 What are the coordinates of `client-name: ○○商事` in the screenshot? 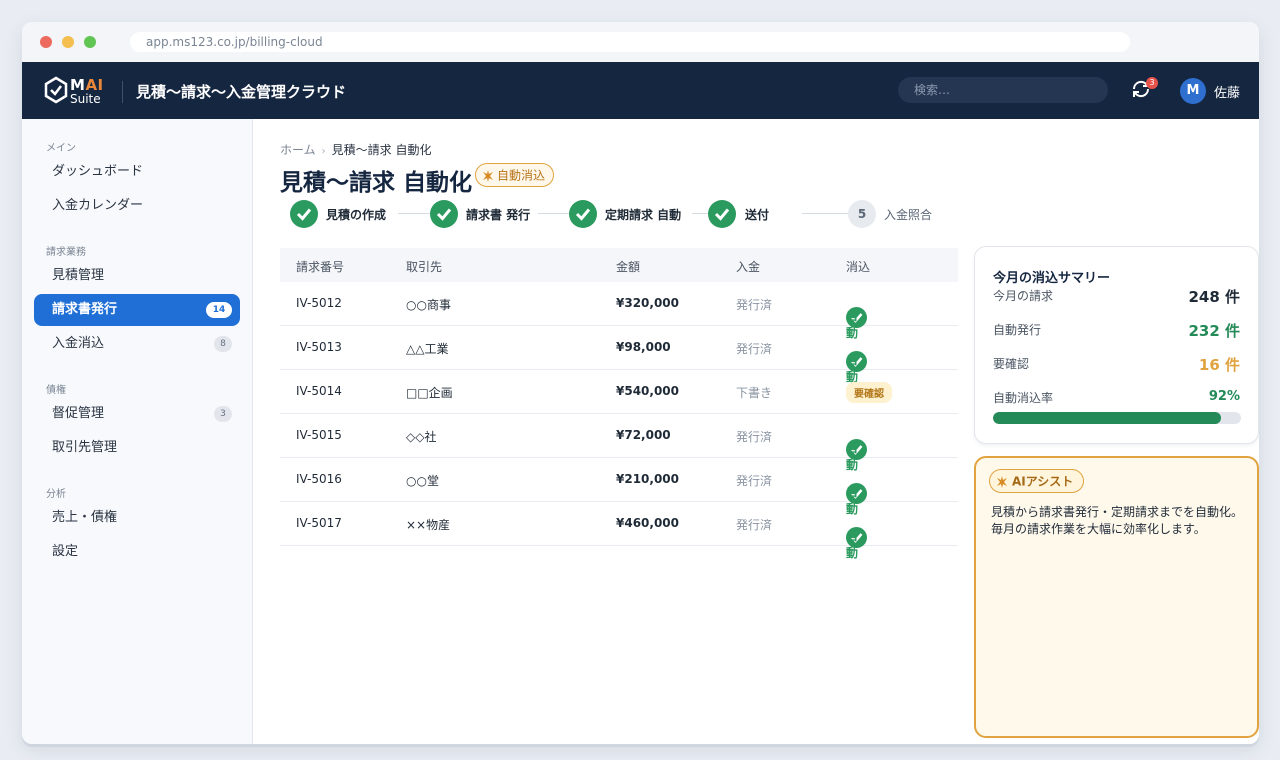 It's located at (428, 305).